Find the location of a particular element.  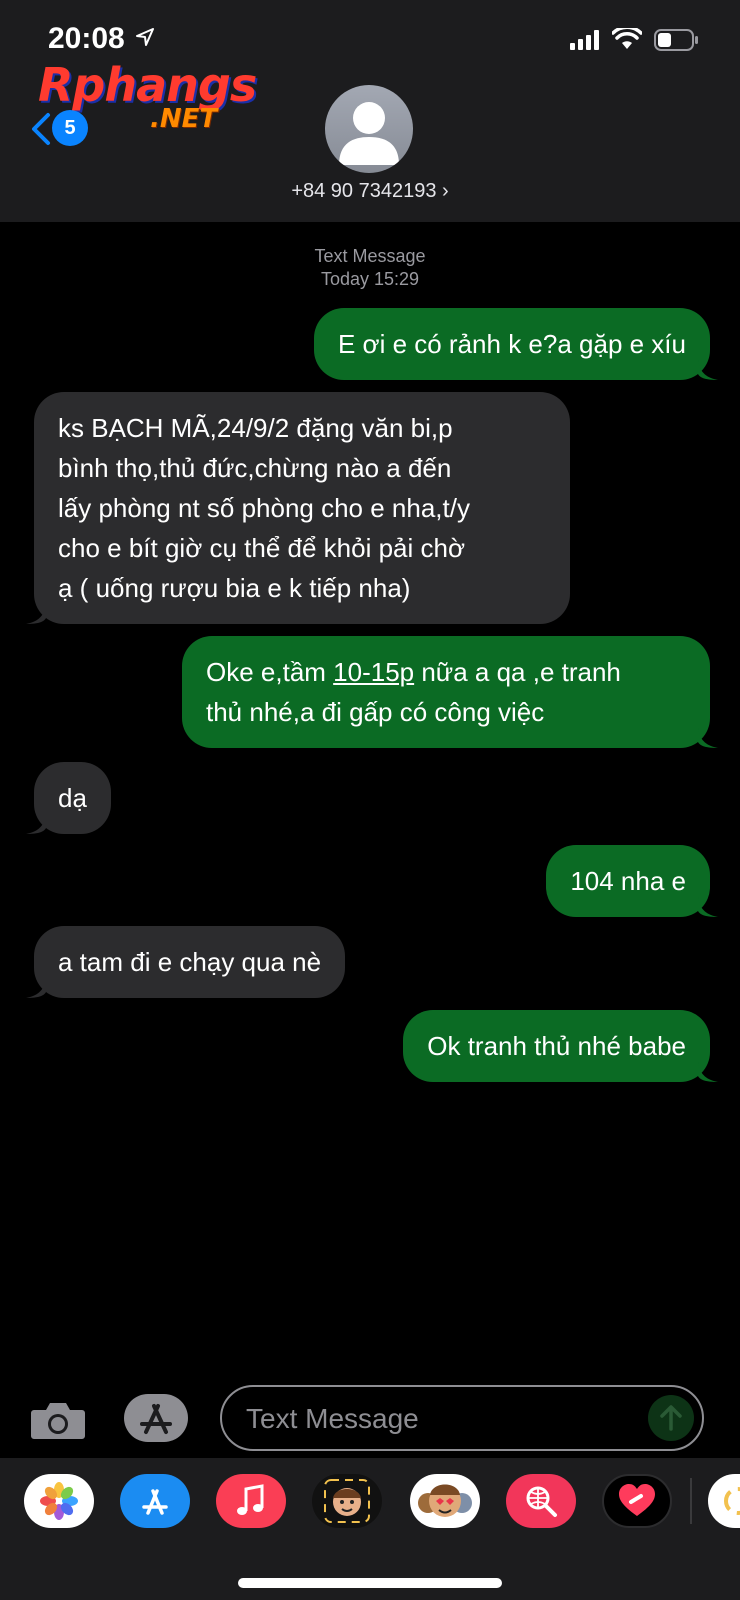

message-line: thủ nhé,a đi gấp có công việc is located at coordinates (375, 712).